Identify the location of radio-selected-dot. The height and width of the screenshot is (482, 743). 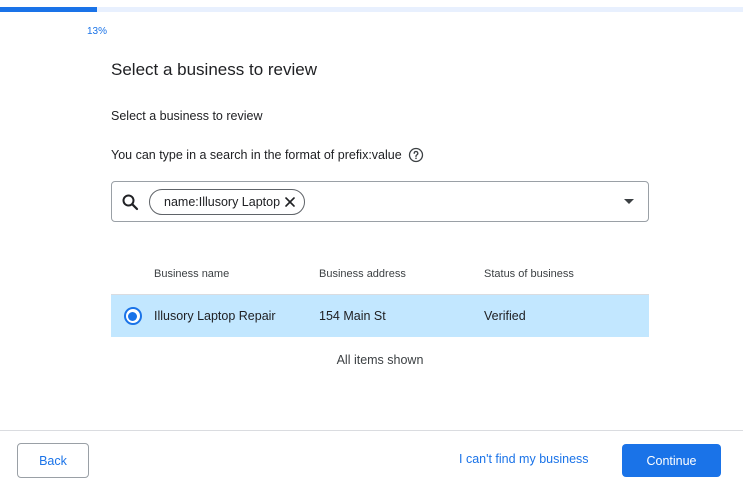
(132, 316).